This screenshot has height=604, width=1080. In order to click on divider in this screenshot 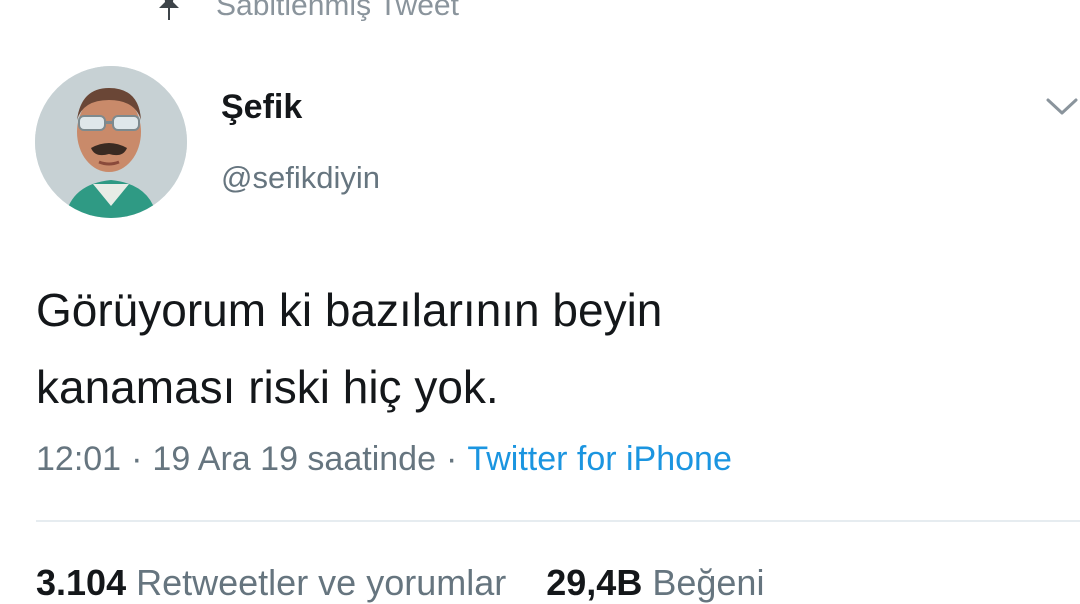, I will do `click(558, 521)`.